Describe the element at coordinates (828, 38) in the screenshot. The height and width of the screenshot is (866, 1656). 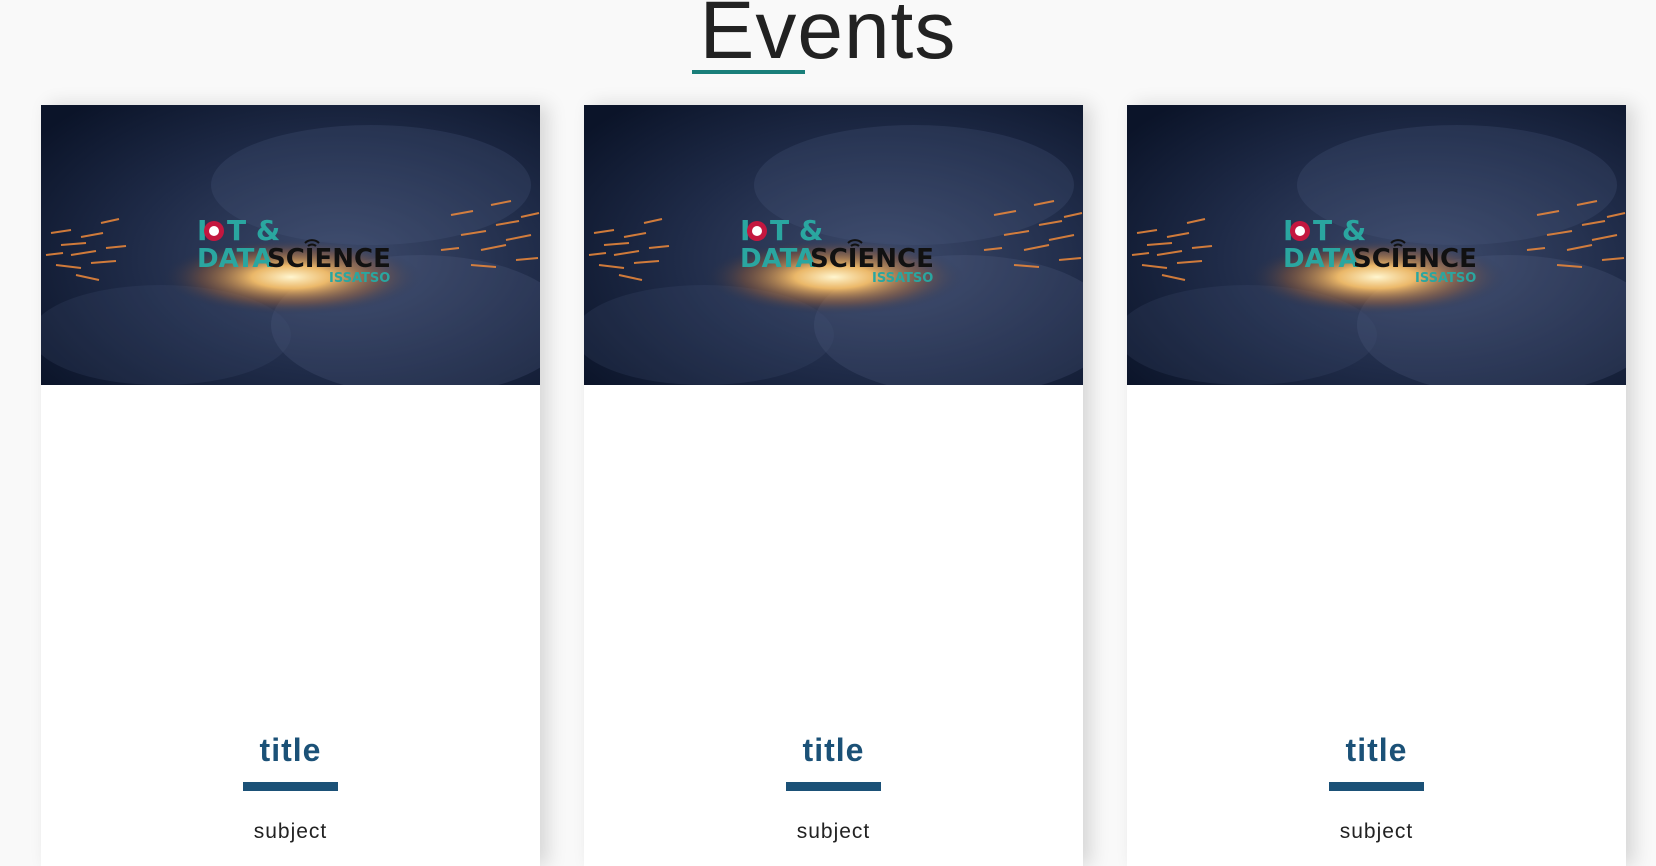
I see `page-title: Events` at that location.